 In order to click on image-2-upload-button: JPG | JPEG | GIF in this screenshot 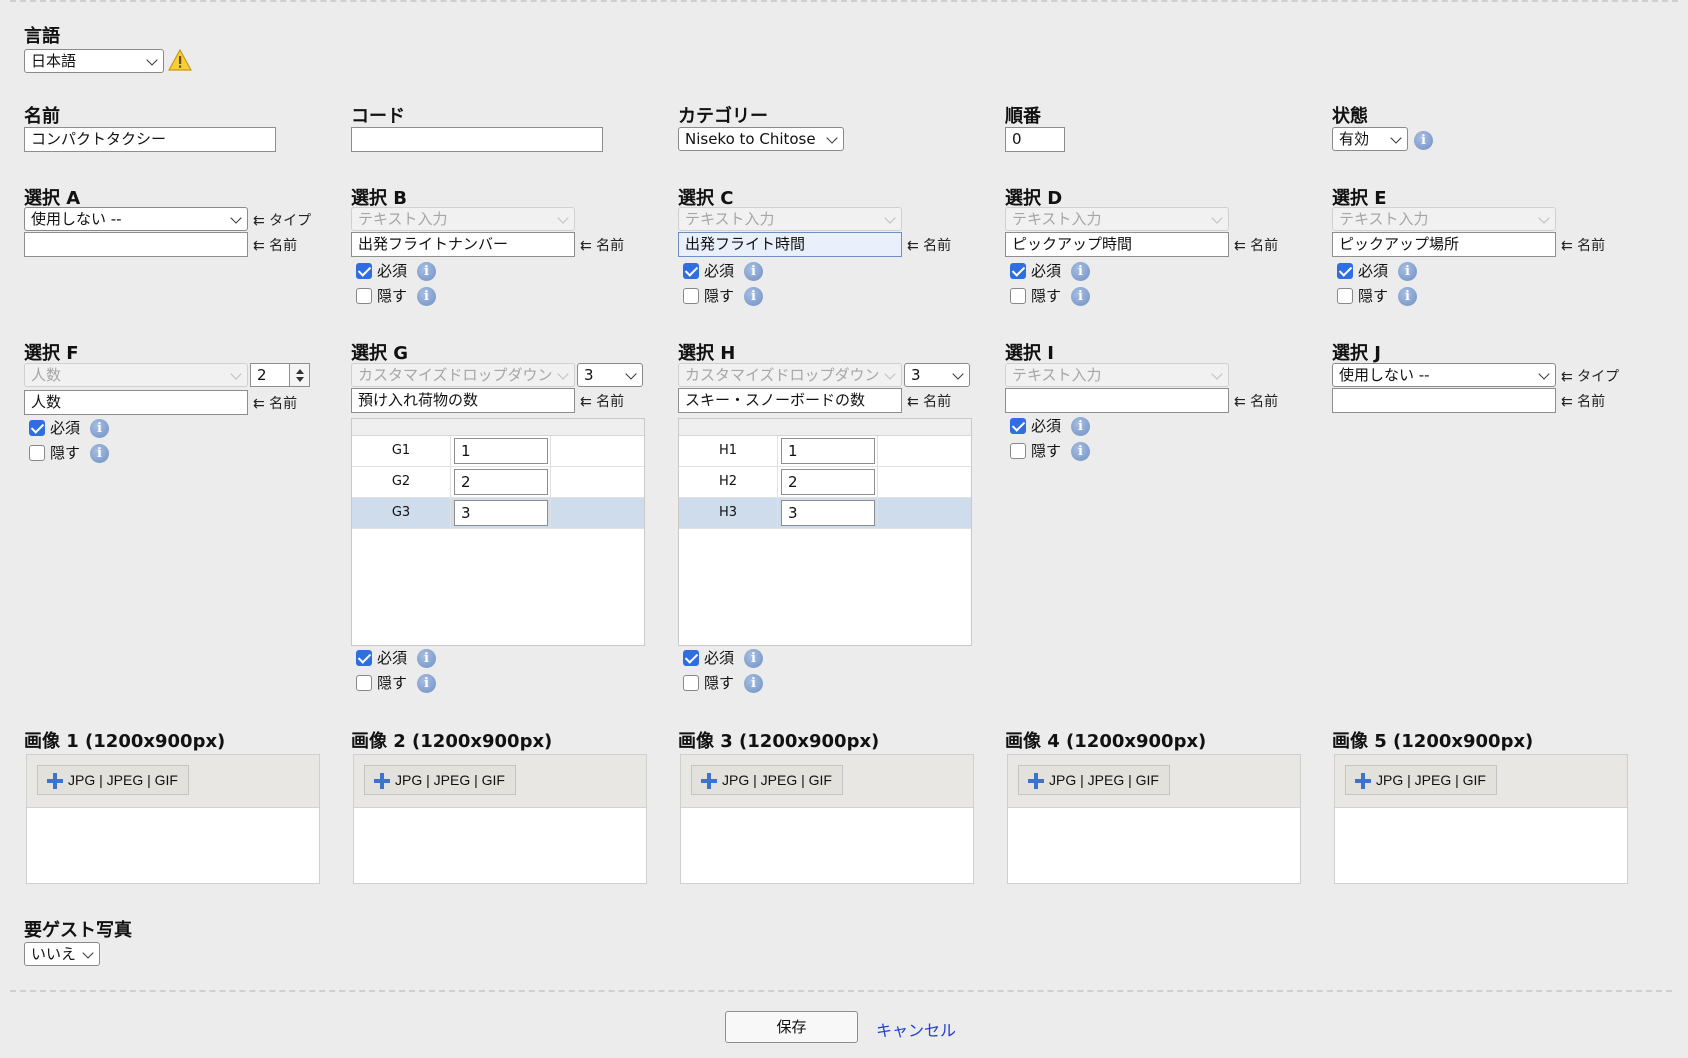, I will do `click(440, 780)`.